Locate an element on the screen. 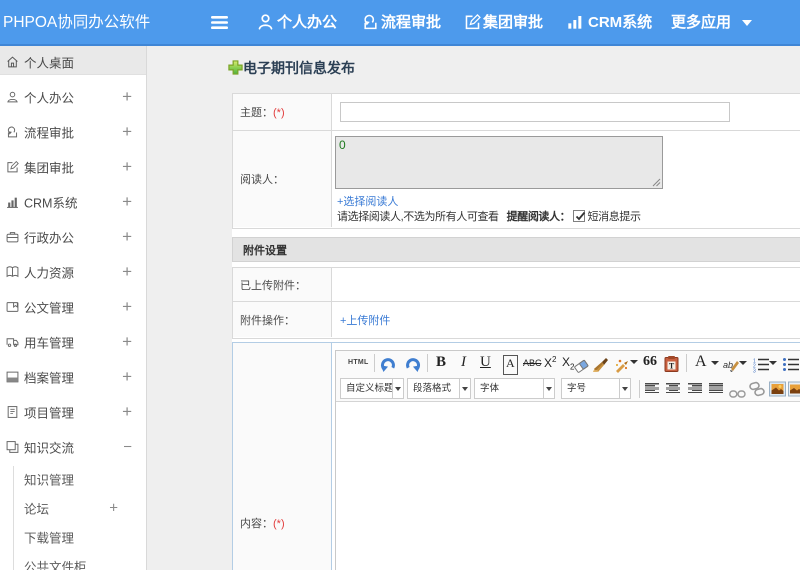  svg-text: T is located at coordinates (672, 365).